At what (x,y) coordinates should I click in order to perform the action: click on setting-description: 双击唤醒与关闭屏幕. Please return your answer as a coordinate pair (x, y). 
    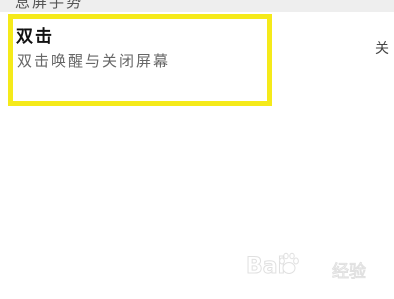
    Looking at the image, I should click on (94, 61).